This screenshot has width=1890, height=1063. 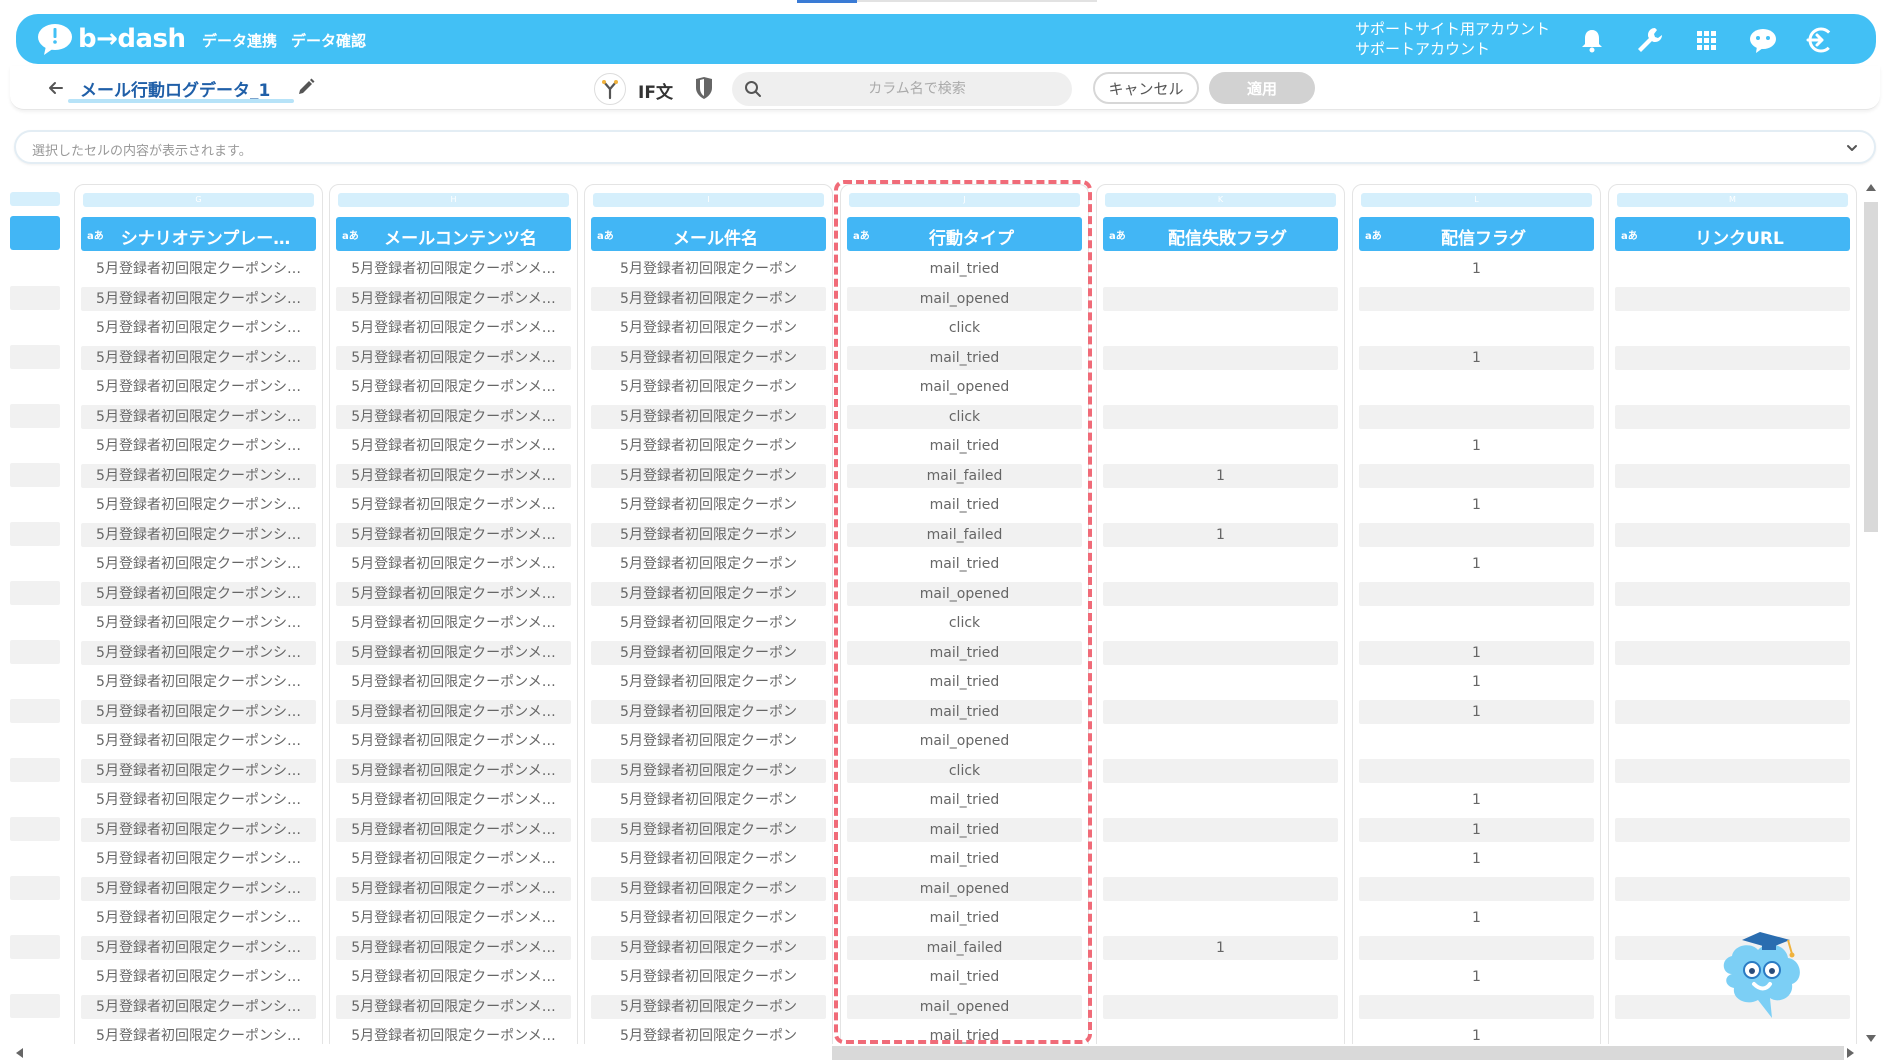 I want to click on nav-data-integration: データ連携, so click(x=239, y=40).